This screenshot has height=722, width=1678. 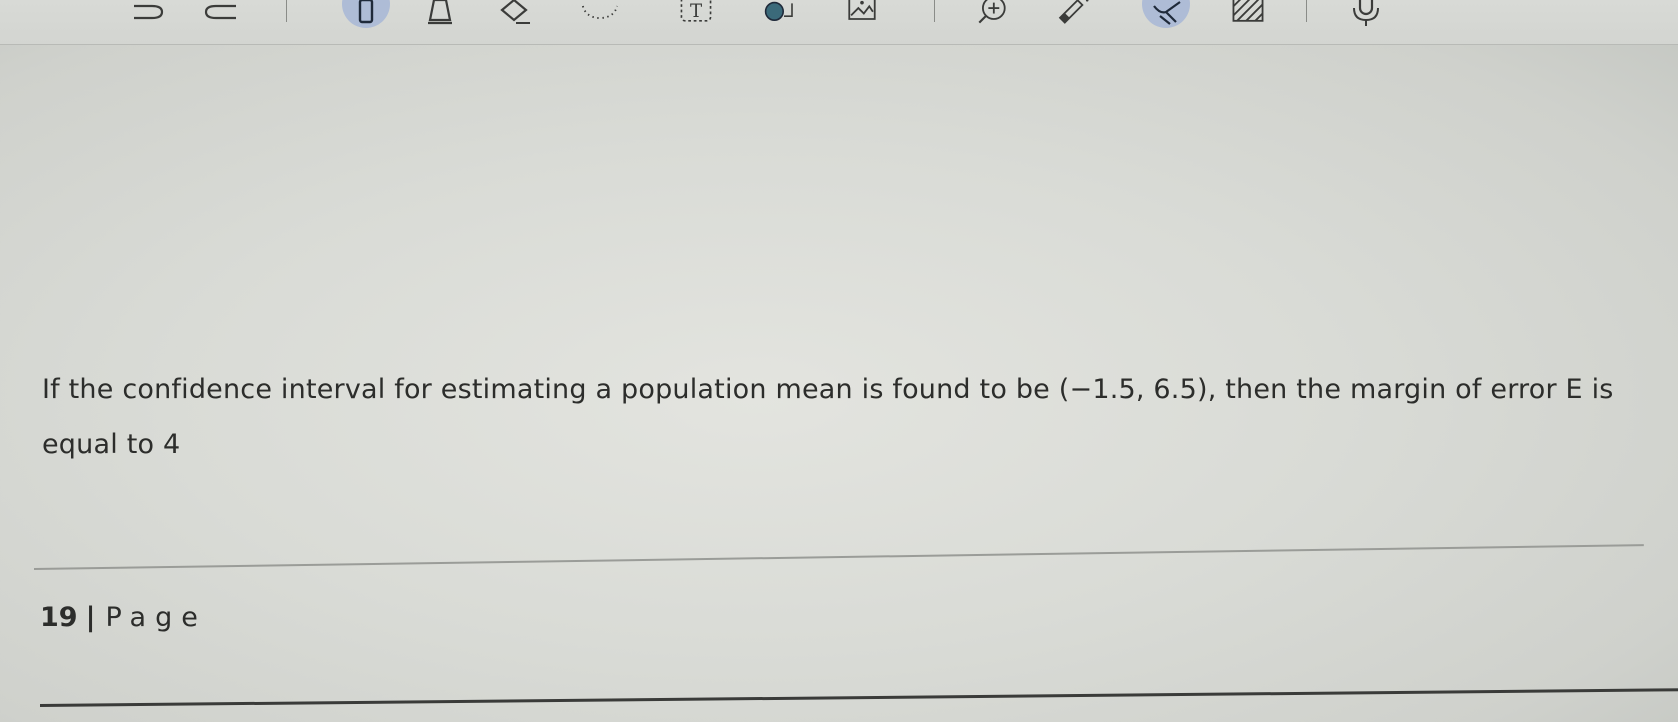 I want to click on microphone-button, so click(x=1366, y=13).